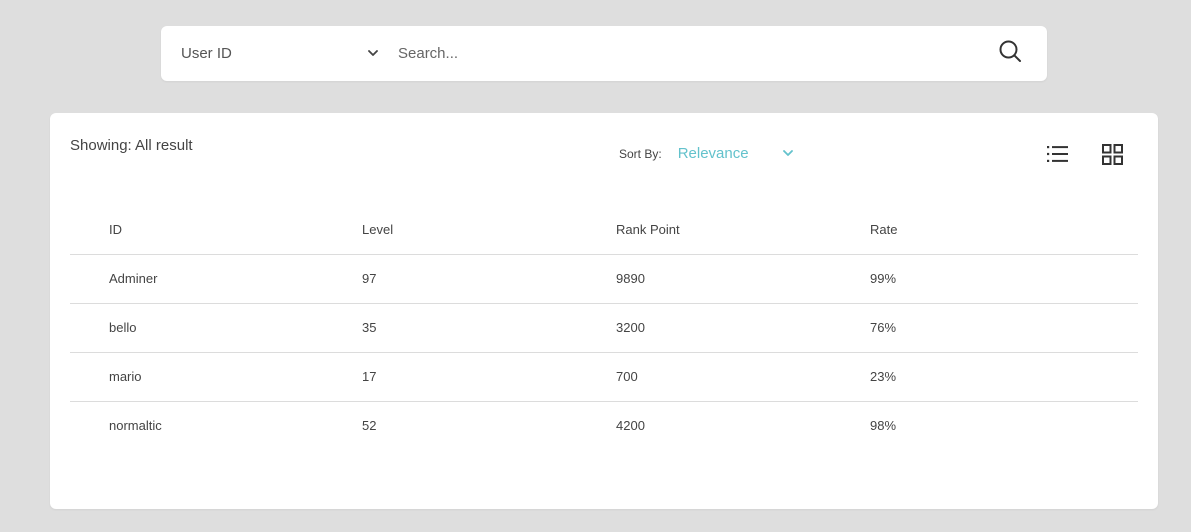 The image size is (1191, 532). What do you see at coordinates (1004, 278) in the screenshot?
I see `cell-rate: 99%` at bounding box center [1004, 278].